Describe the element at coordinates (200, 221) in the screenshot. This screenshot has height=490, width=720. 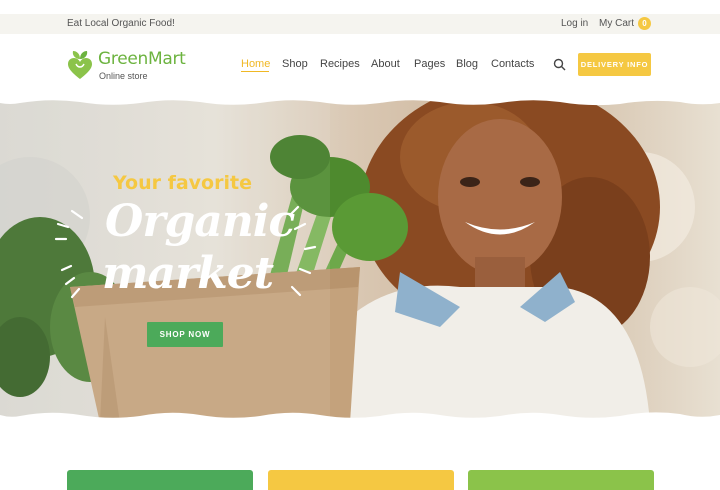
I see `hero-headline-line1: Organic` at that location.